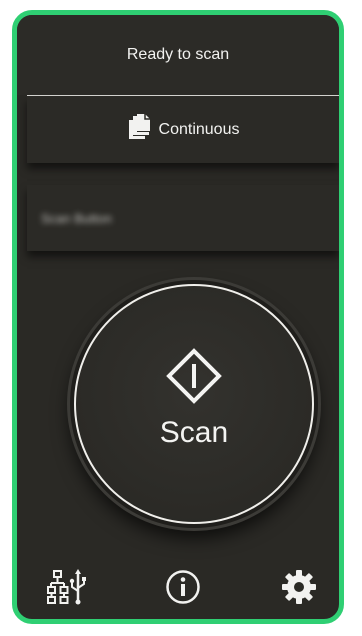 The height and width of the screenshot is (636, 362). Describe the element at coordinates (199, 129) in the screenshot. I see `scan-mode-label: Continuous` at that location.